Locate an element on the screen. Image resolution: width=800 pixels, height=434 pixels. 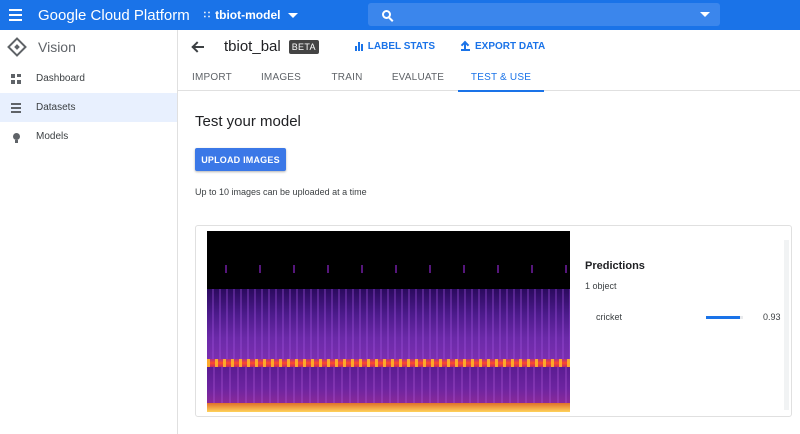
export-data-button: EXPORT DATA is located at coordinates (503, 46).